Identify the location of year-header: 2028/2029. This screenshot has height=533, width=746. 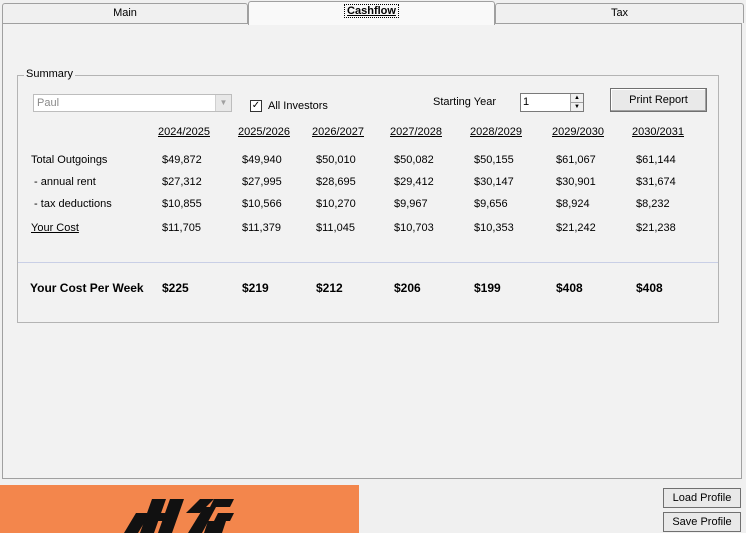
(496, 132).